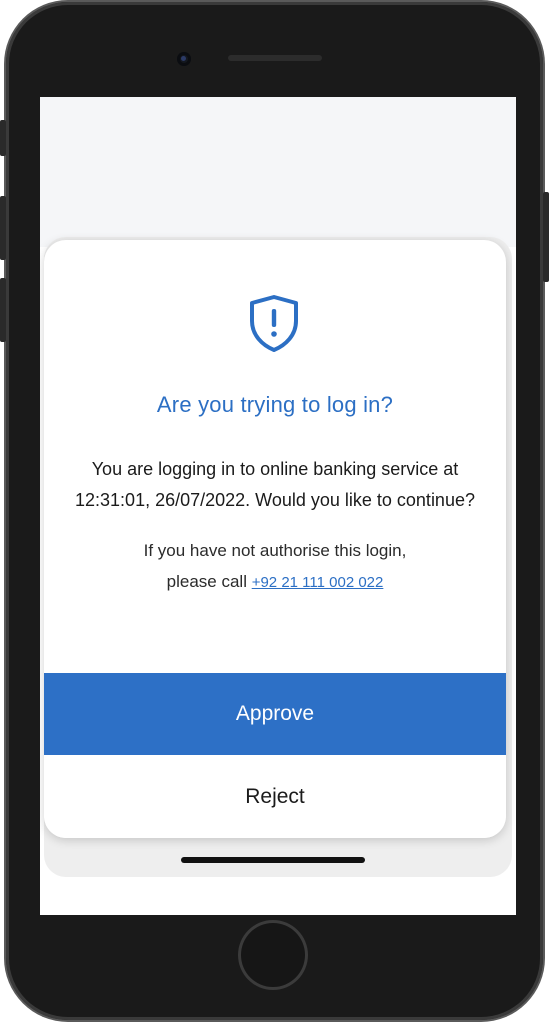 Image resolution: width=549 pixels, height=1024 pixels. Describe the element at coordinates (275, 58) in the screenshot. I see `earpiece-speaker` at that location.